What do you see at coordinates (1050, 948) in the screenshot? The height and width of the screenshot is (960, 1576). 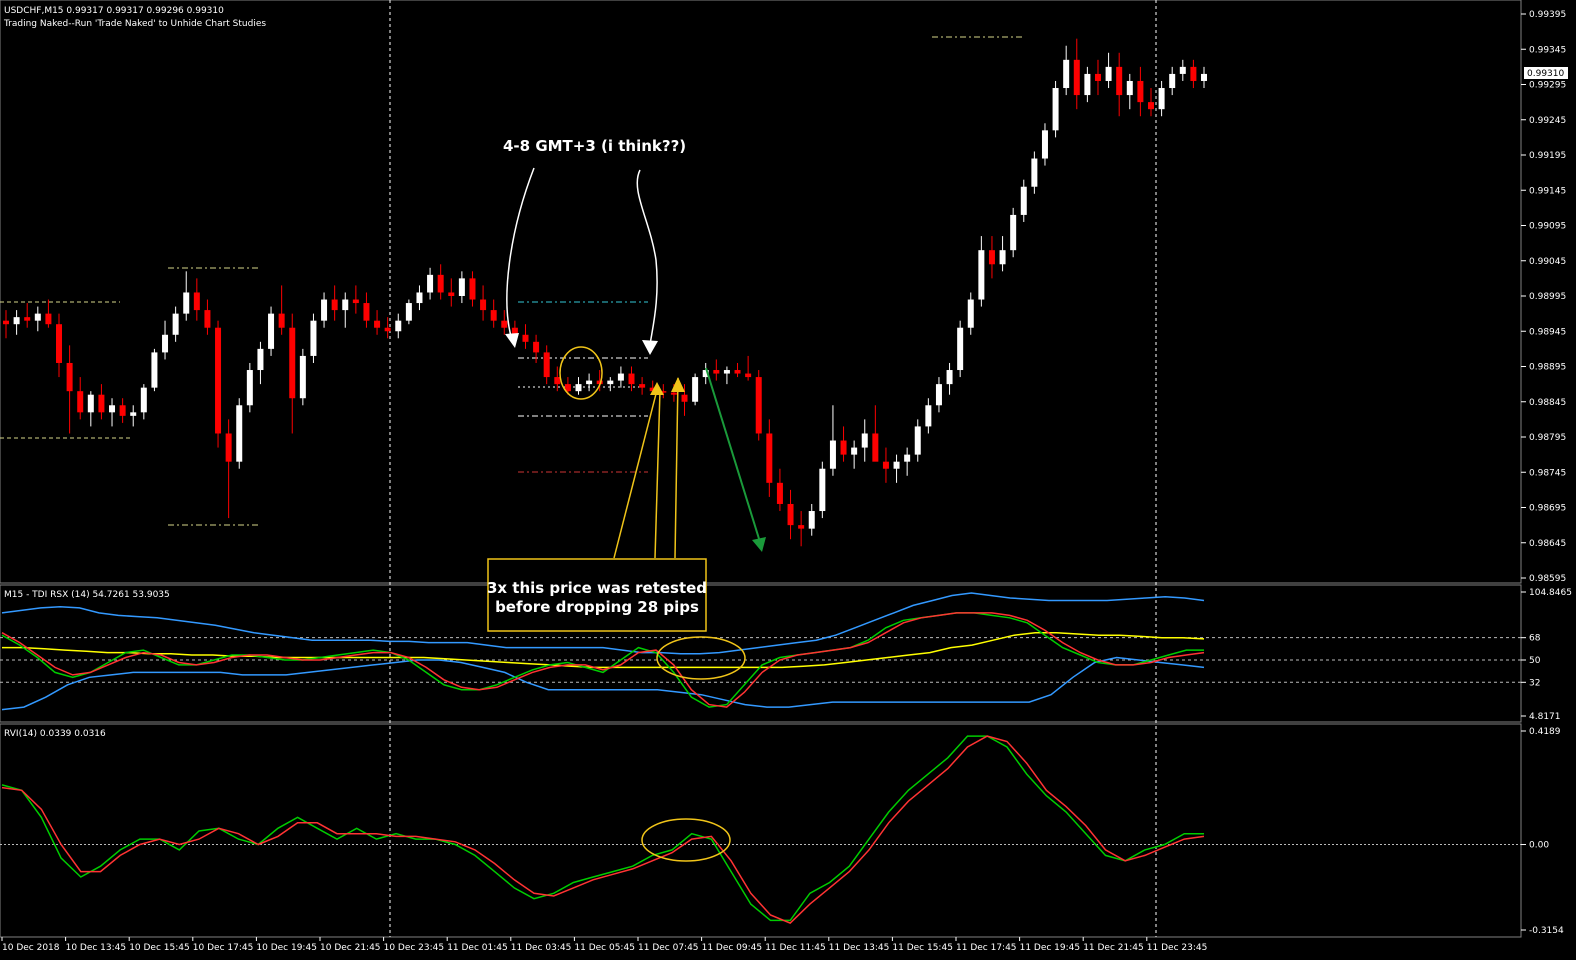 I see `time-tick-label: 11 Dec 19:45` at bounding box center [1050, 948].